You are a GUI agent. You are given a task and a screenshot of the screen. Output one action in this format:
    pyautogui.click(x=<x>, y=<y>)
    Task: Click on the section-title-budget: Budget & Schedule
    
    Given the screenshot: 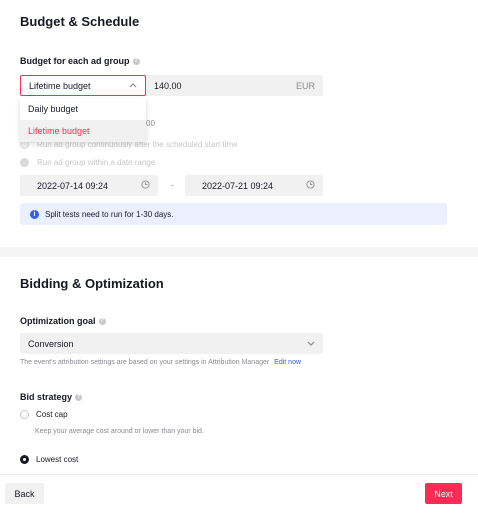 What is the action you would take?
    pyautogui.click(x=80, y=21)
    